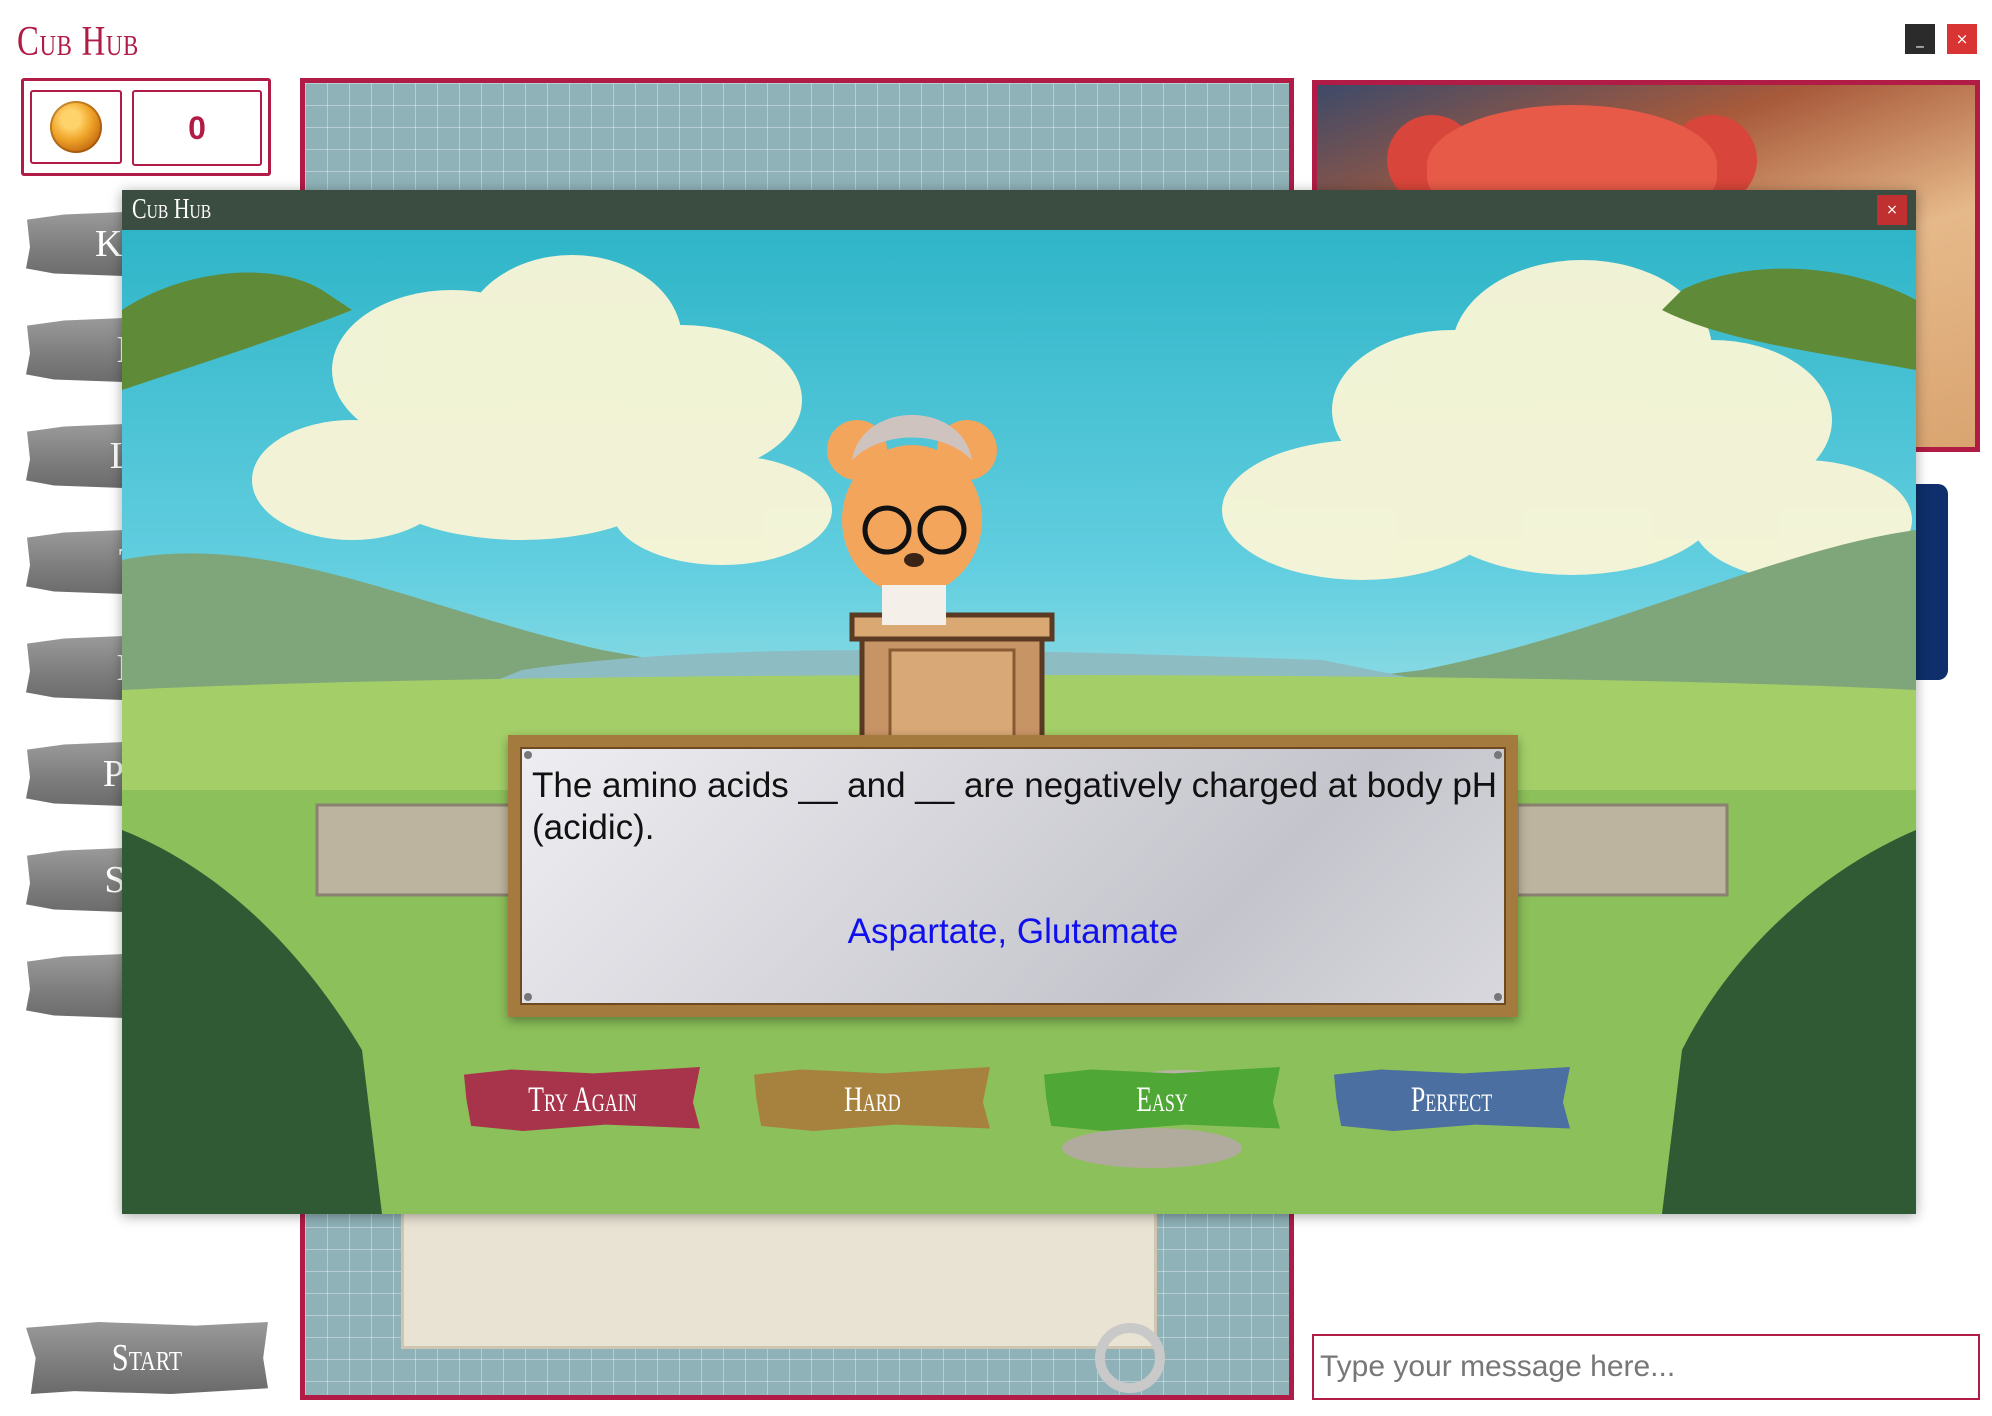 This screenshot has height=1416, width=1992. I want to click on try-again-label: Try Again, so click(582, 1099).